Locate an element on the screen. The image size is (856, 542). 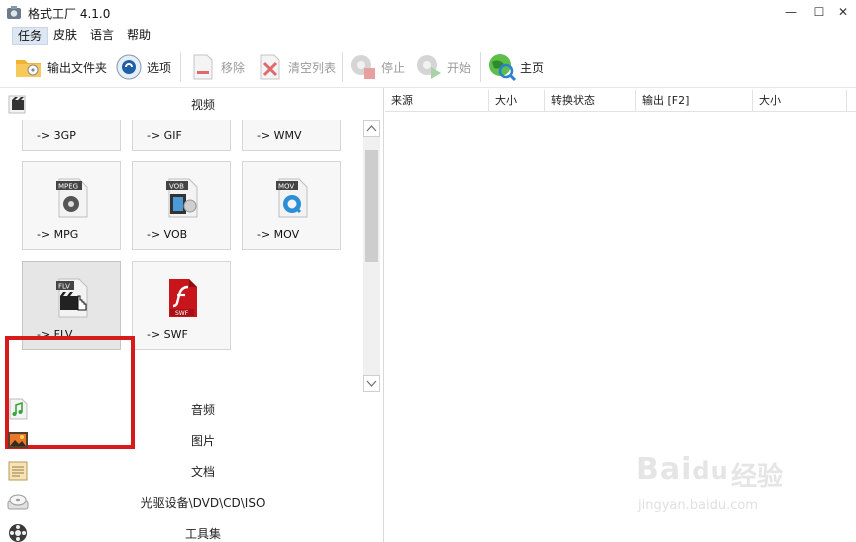
menu-help: 帮助 is located at coordinates (139, 36).